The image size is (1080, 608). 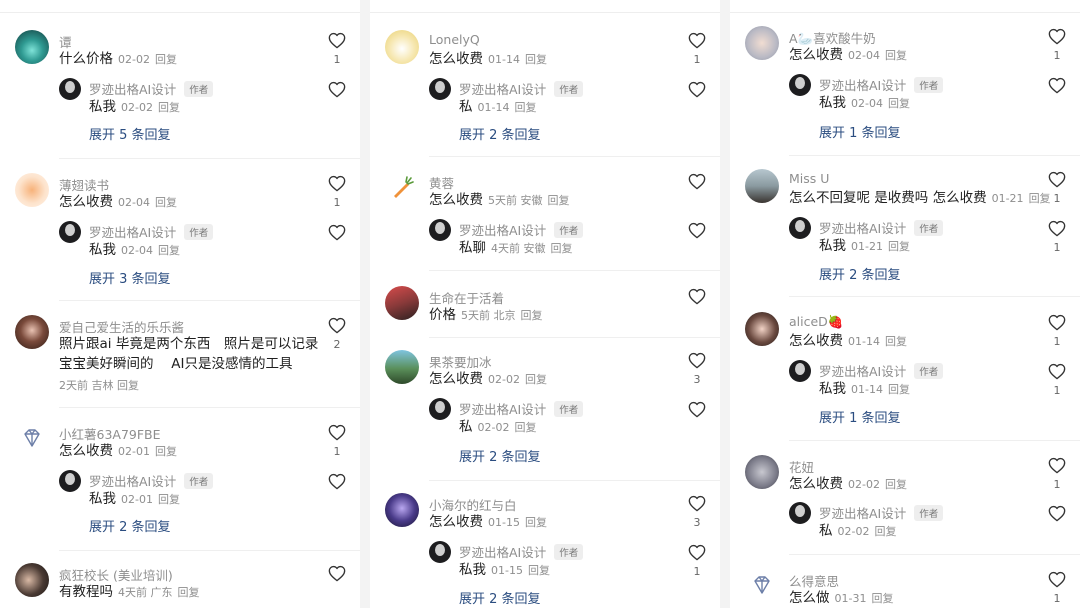 I want to click on expand-replies-link: 展开 5 条回复, so click(x=130, y=133).